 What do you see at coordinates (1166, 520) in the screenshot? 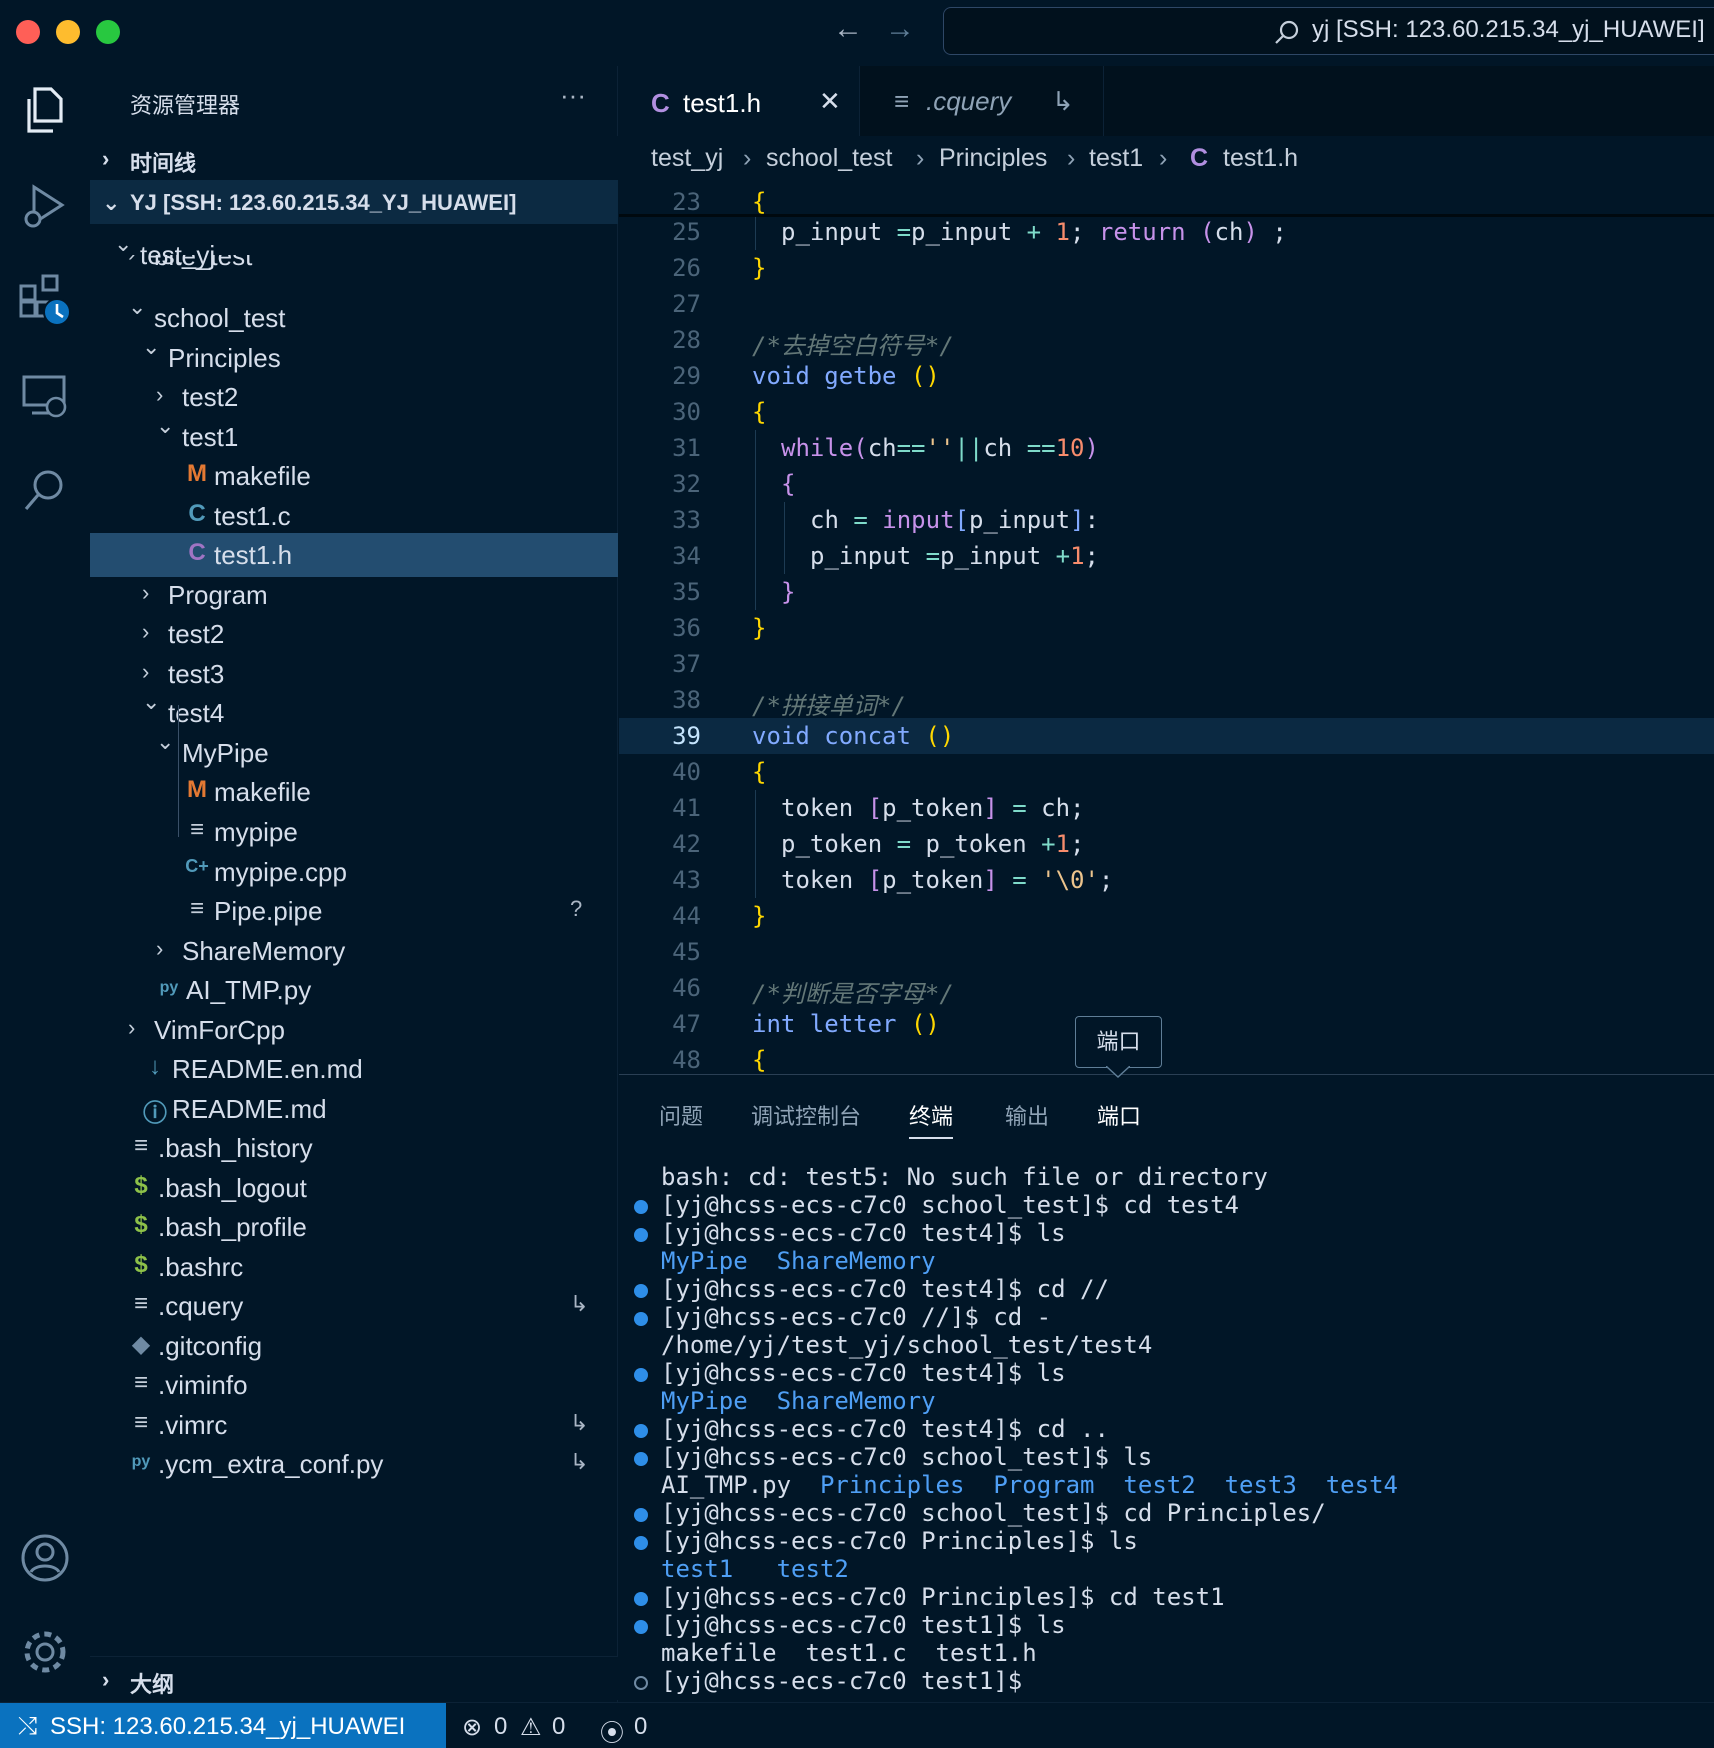
I see `code-line: 33 ch = input[p_input]:` at bounding box center [1166, 520].